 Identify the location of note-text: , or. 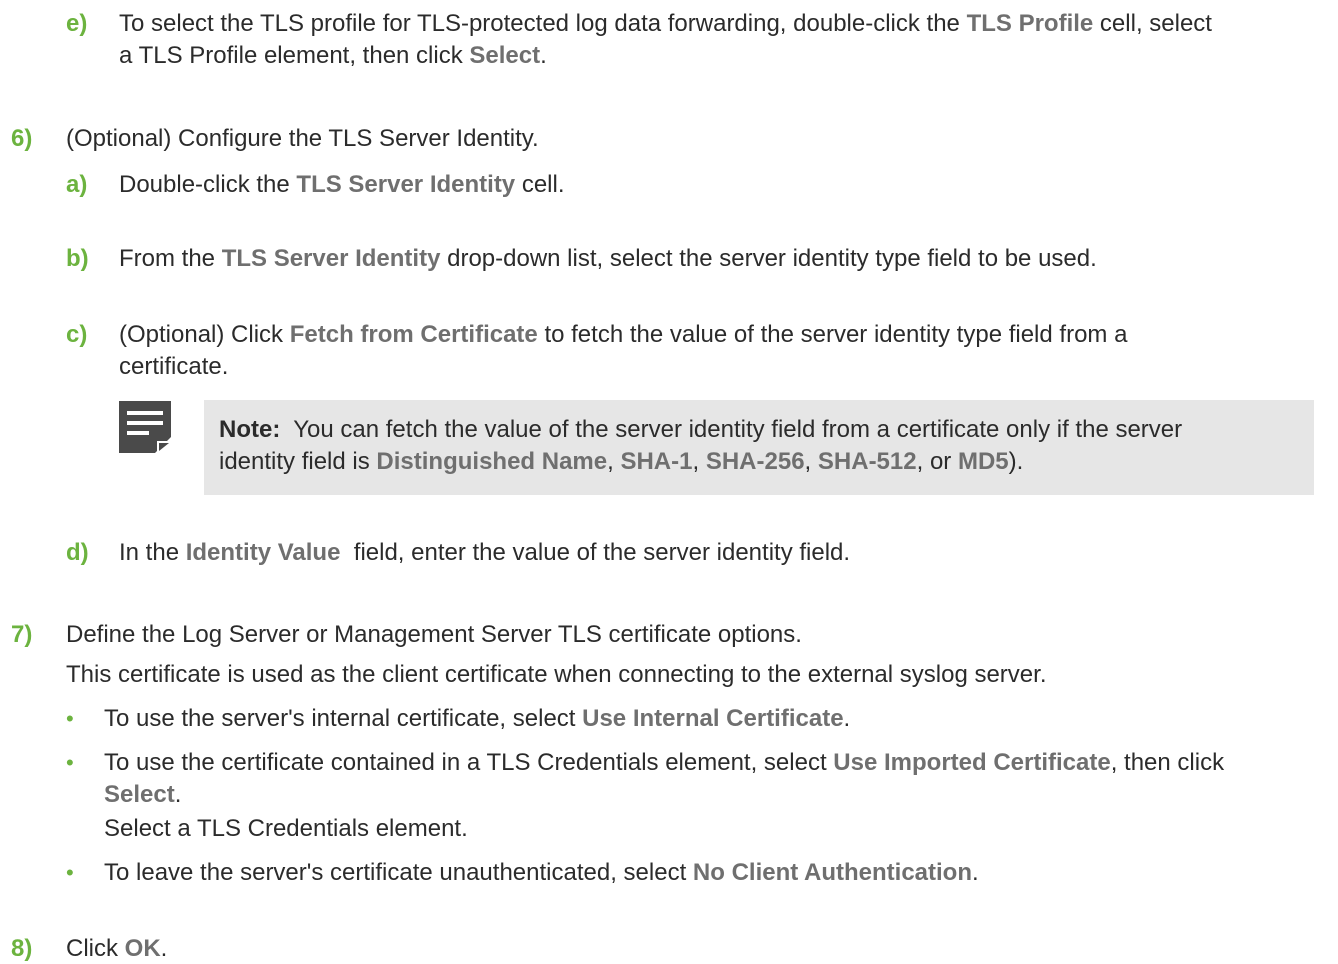
(937, 461).